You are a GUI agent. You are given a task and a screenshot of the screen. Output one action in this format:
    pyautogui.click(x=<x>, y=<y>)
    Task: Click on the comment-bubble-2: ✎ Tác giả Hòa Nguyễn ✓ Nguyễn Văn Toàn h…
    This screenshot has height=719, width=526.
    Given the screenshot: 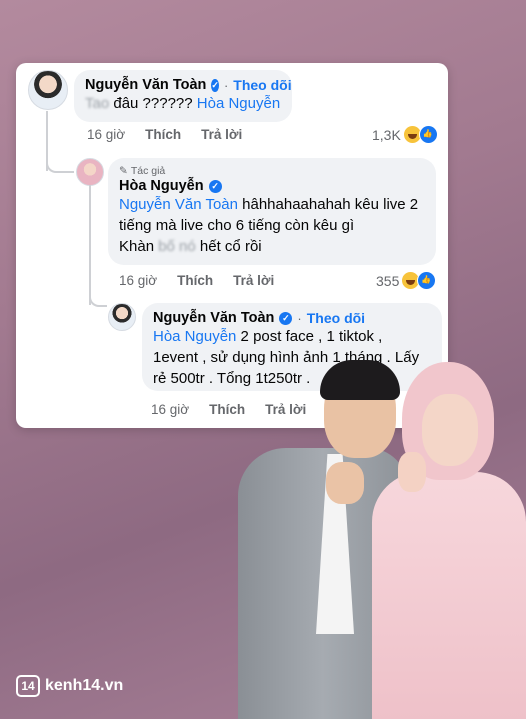 What is the action you would take?
    pyautogui.click(x=272, y=211)
    